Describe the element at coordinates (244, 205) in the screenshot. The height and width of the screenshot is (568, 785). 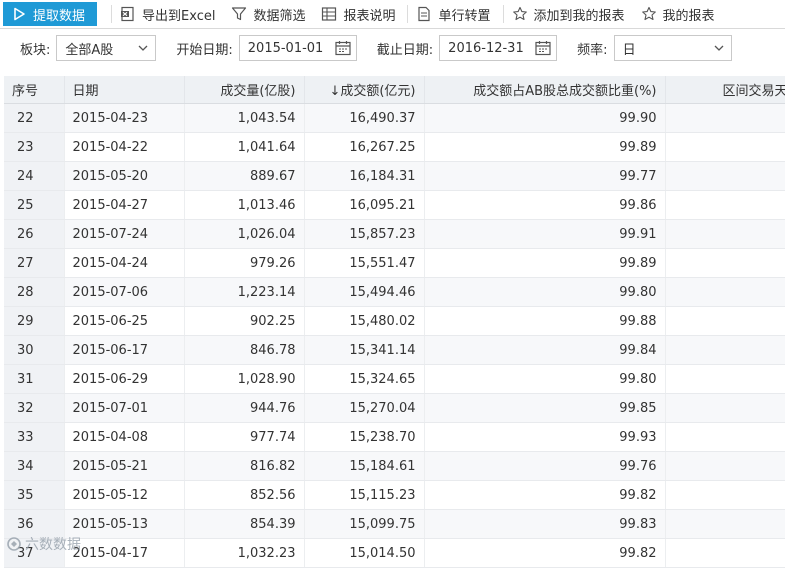
I see `cell-volume: 1,013.46` at that location.